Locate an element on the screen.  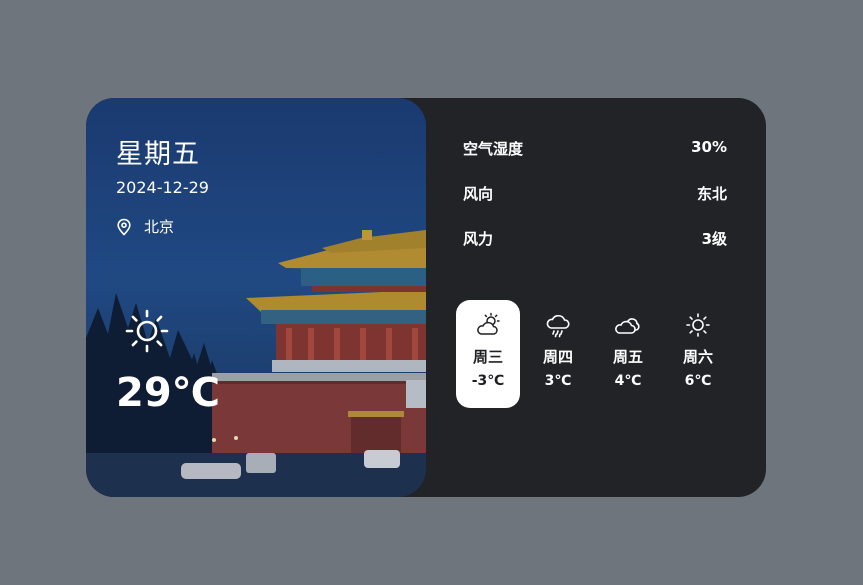
forecast-temp: 4℃ is located at coordinates (628, 381).